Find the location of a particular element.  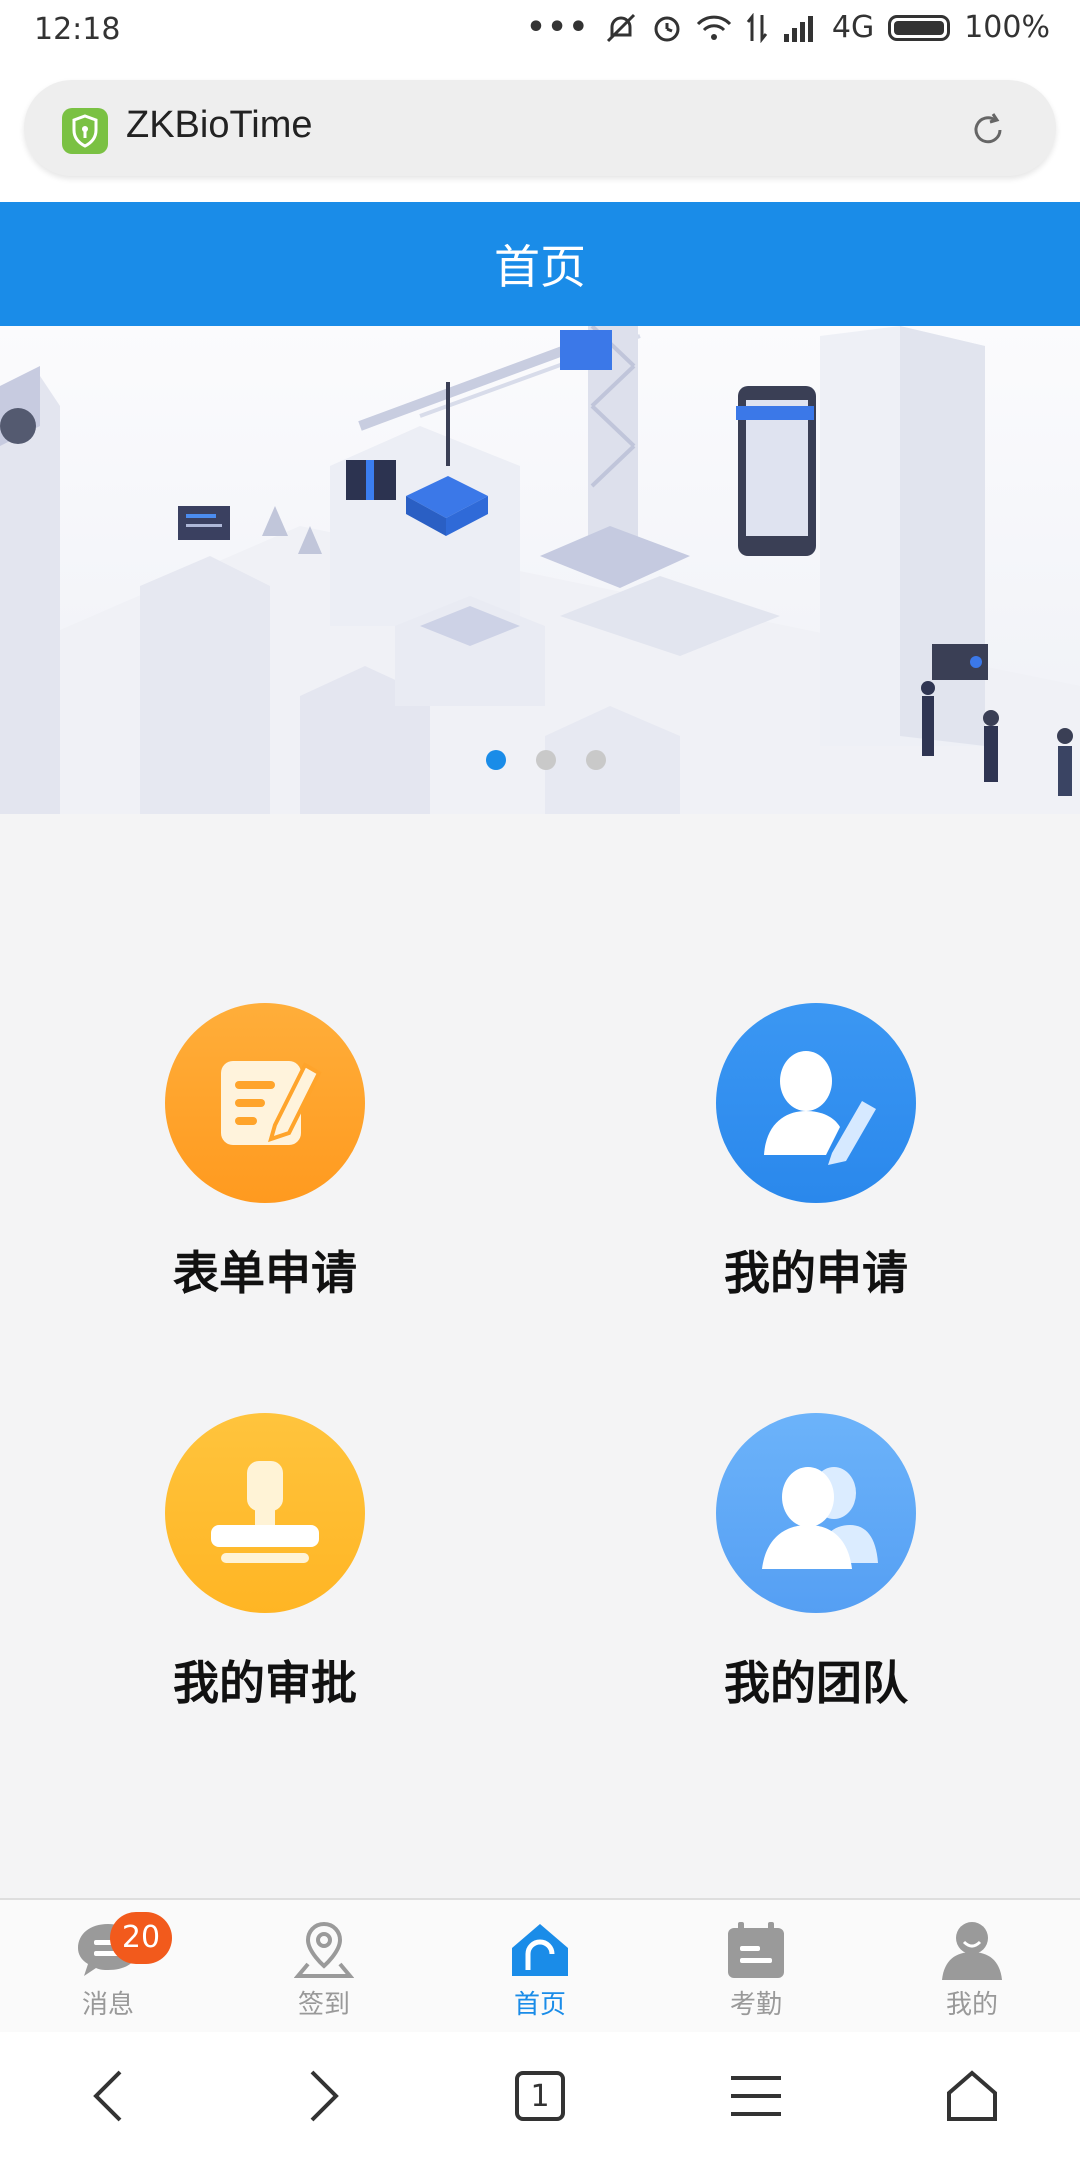

battery-percent: 100% is located at coordinates (1007, 27).